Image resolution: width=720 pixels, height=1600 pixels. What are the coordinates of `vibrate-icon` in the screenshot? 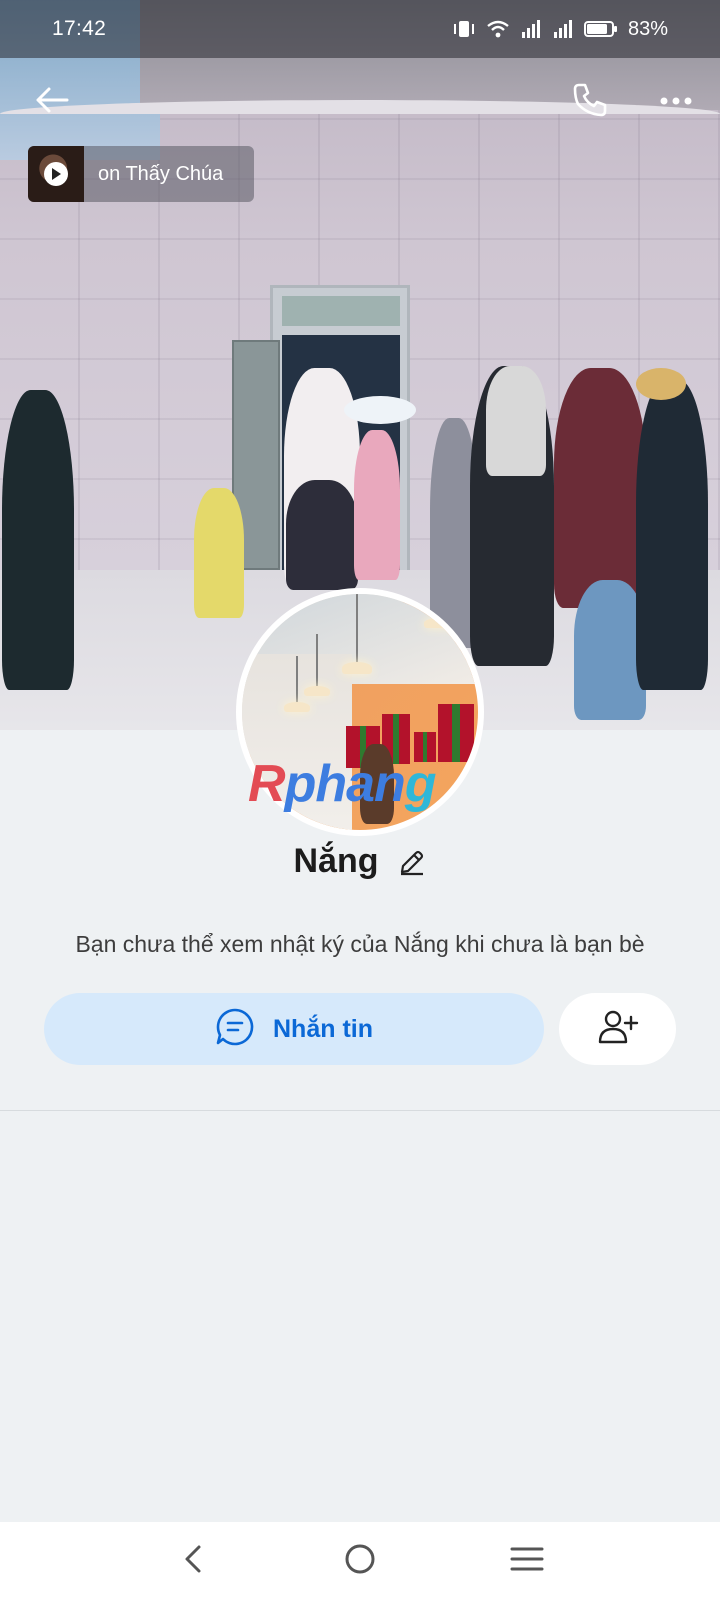 It's located at (464, 29).